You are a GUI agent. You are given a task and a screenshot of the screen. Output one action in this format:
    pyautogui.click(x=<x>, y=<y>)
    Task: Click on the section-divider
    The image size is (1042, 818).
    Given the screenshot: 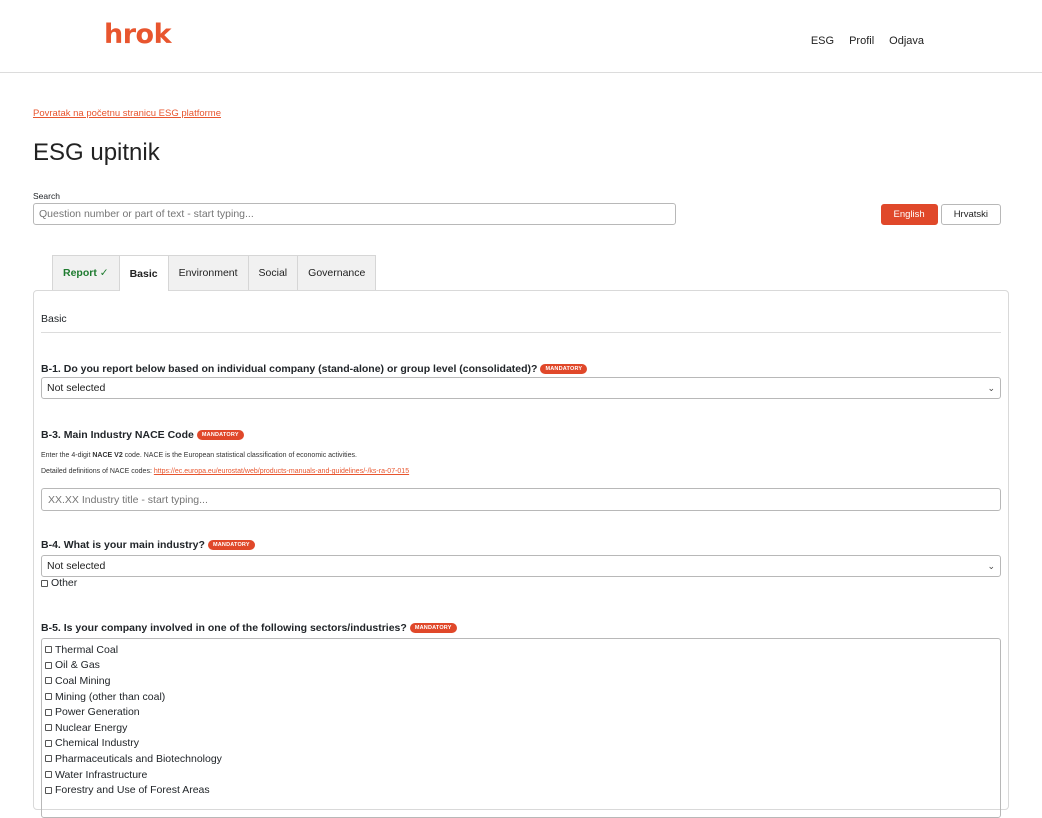 What is the action you would take?
    pyautogui.click(x=521, y=332)
    